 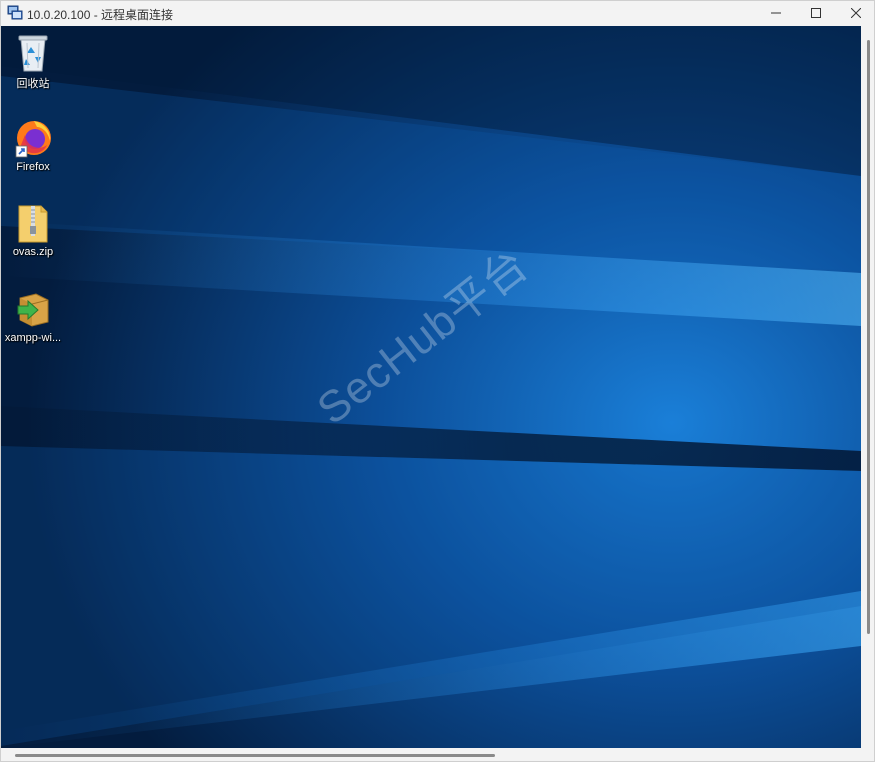 What do you see at coordinates (33, 167) in the screenshot?
I see `desktop-icon-label: Firefox` at bounding box center [33, 167].